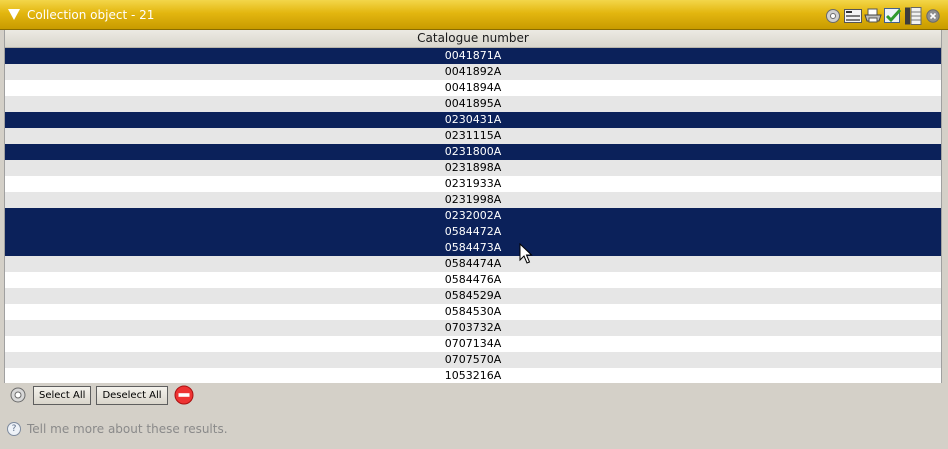 This screenshot has width=948, height=449. Describe the element at coordinates (873, 16) in the screenshot. I see `print-icon` at that location.